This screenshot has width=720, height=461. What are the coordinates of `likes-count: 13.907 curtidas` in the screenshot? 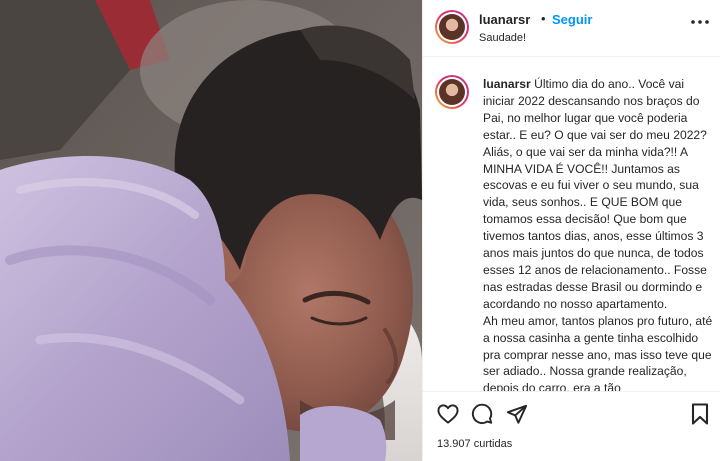 It's located at (474, 444).